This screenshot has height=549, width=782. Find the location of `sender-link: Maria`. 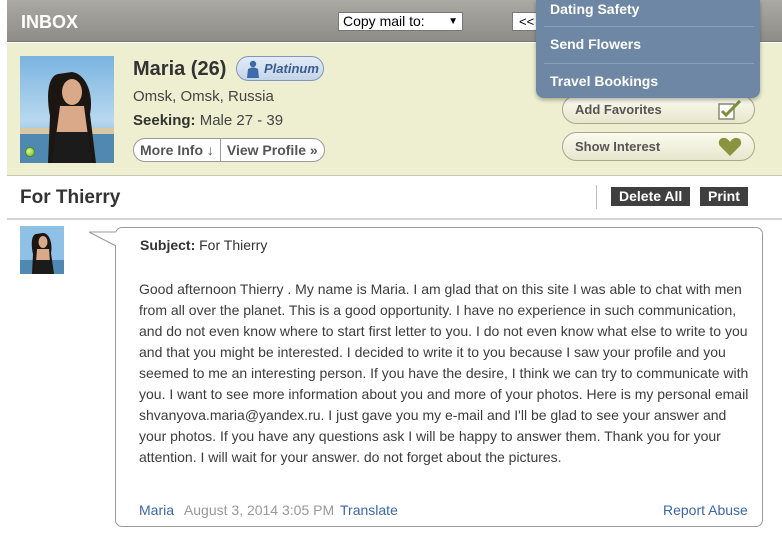

sender-link: Maria is located at coordinates (156, 510).